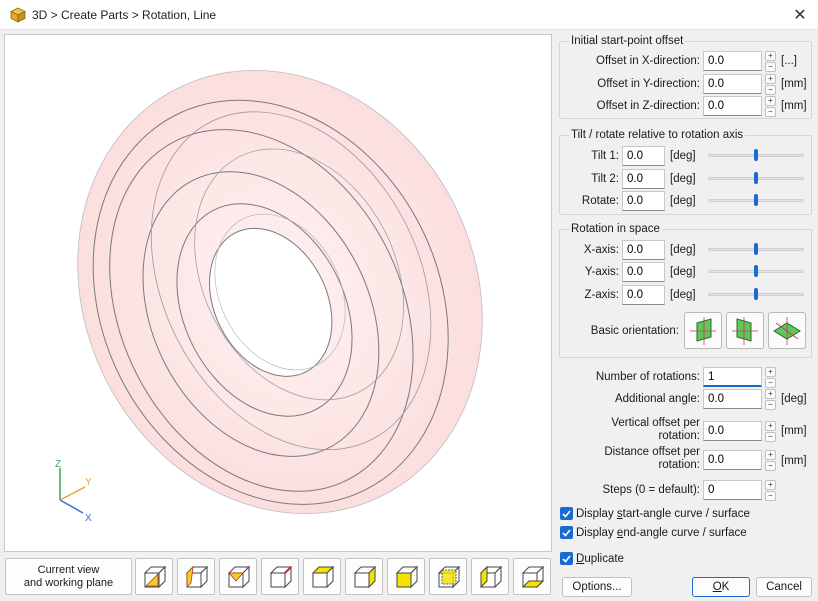 The width and height of the screenshot is (818, 601). Describe the element at coordinates (732, 399) in the screenshot. I see `additional-angle-input` at that location.